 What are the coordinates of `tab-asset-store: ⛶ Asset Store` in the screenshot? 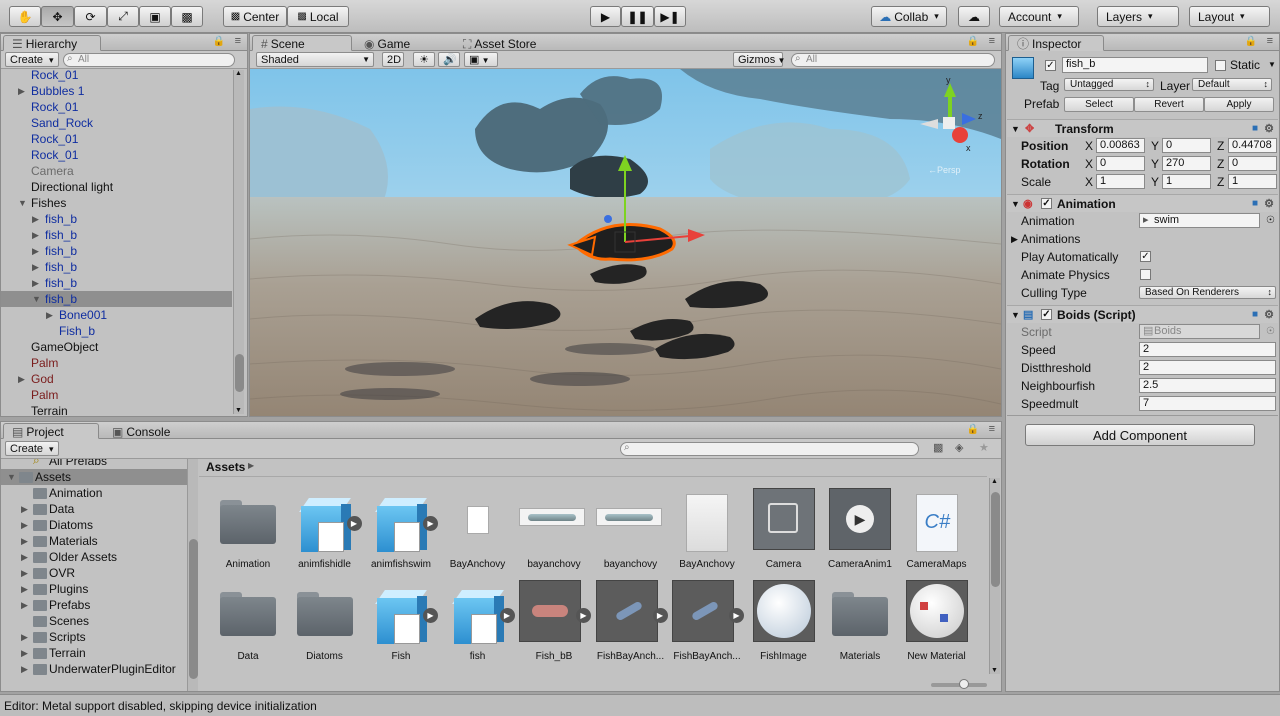 It's located at (506, 43).